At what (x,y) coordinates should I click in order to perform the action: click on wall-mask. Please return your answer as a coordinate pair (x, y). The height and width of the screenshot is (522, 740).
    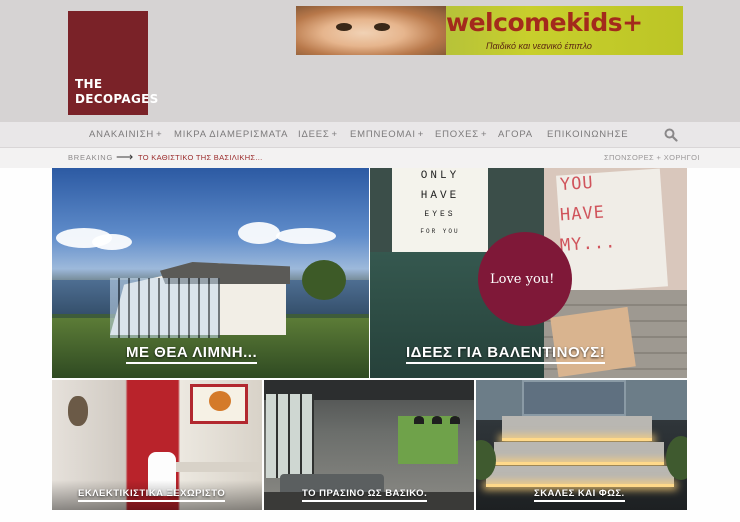
    Looking at the image, I should click on (78, 411).